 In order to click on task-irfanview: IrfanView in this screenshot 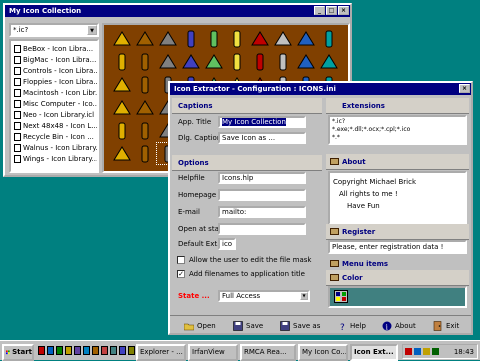, I will do `click(213, 352)`.